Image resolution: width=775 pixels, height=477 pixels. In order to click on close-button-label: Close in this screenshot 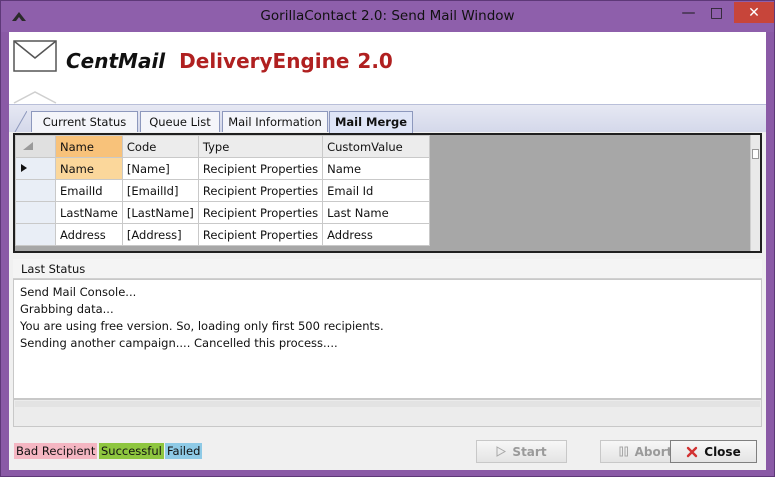, I will do `click(722, 451)`.